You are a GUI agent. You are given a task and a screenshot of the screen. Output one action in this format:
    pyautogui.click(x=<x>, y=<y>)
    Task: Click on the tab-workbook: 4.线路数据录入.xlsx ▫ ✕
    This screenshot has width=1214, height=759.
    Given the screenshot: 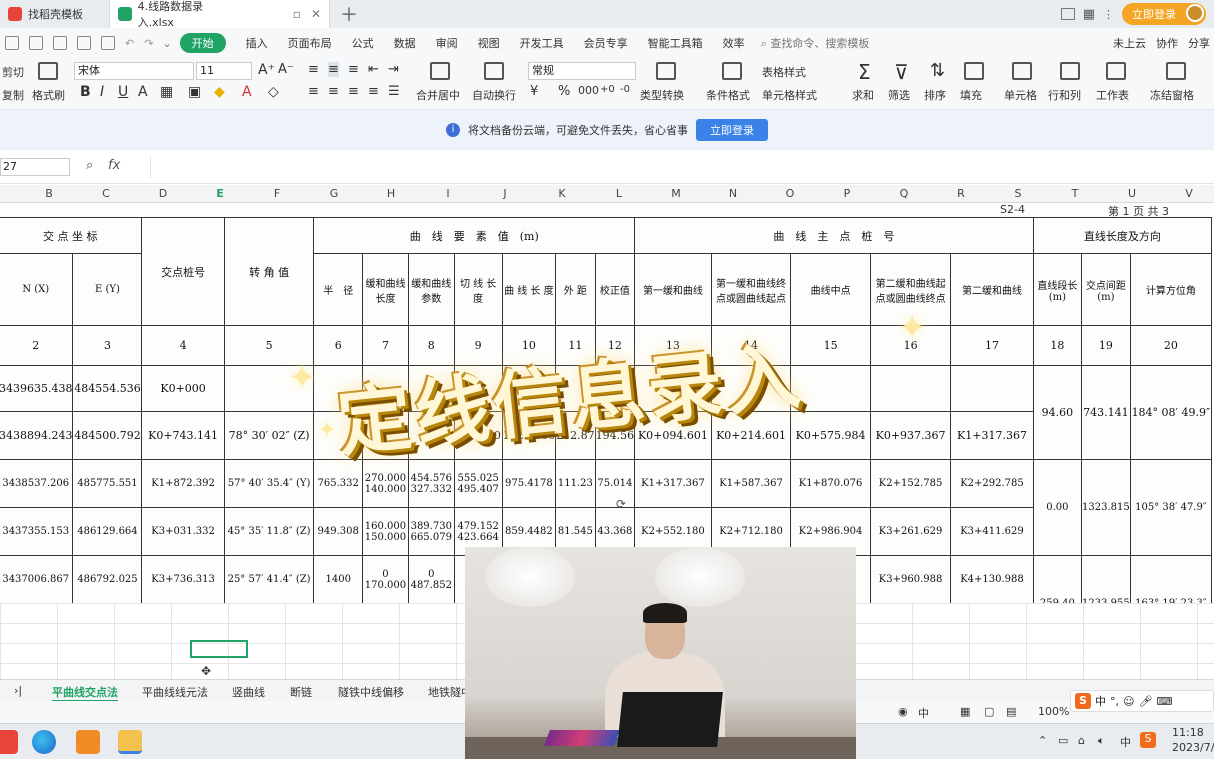 What is the action you would take?
    pyautogui.click(x=220, y=14)
    